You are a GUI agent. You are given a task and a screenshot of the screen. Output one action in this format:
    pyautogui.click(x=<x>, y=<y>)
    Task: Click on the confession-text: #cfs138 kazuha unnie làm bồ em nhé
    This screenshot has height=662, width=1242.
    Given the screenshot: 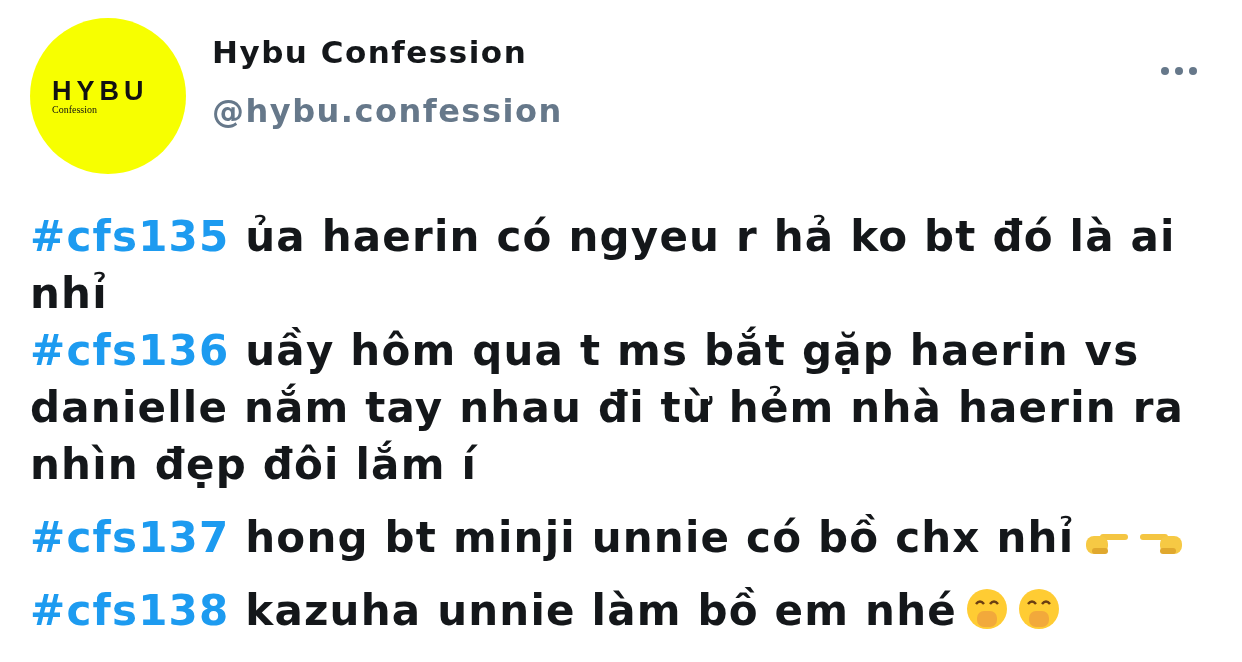 What is the action you would take?
    pyautogui.click(x=493, y=610)
    